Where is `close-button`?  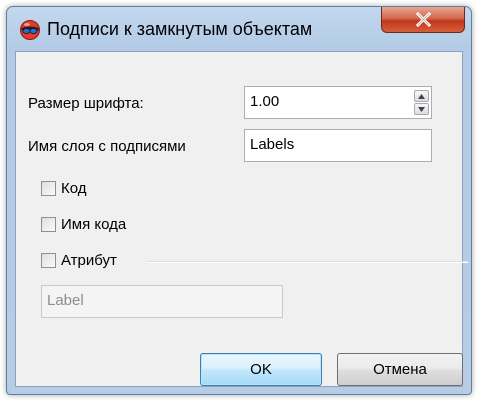
close-button is located at coordinates (423, 20).